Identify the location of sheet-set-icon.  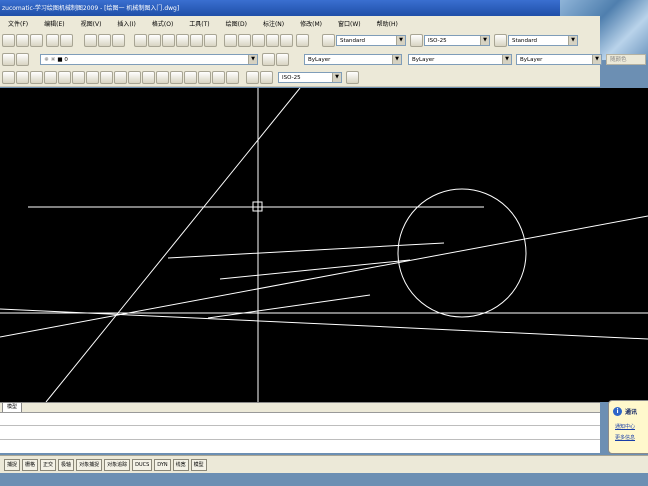
(272, 40).